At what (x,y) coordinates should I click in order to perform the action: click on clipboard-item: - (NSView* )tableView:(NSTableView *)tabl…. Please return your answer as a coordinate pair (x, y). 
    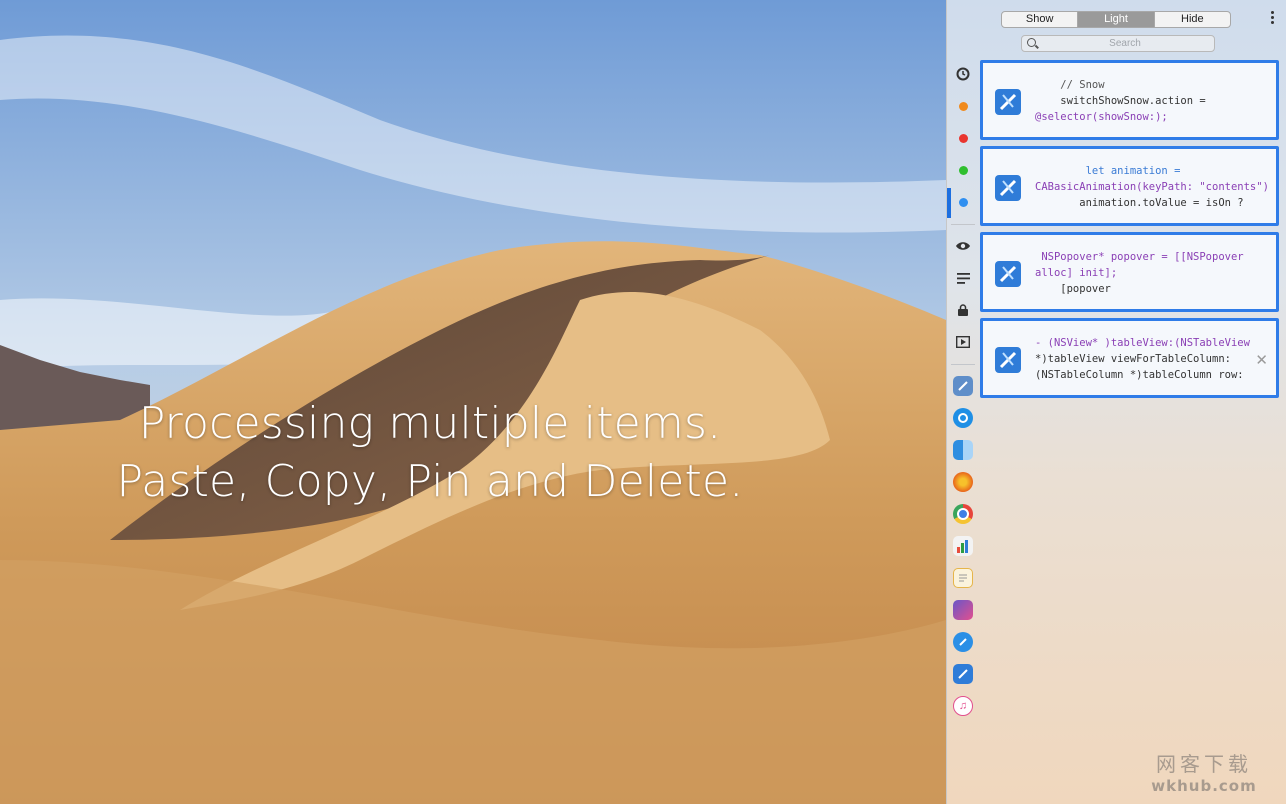
    Looking at the image, I should click on (1129, 358).